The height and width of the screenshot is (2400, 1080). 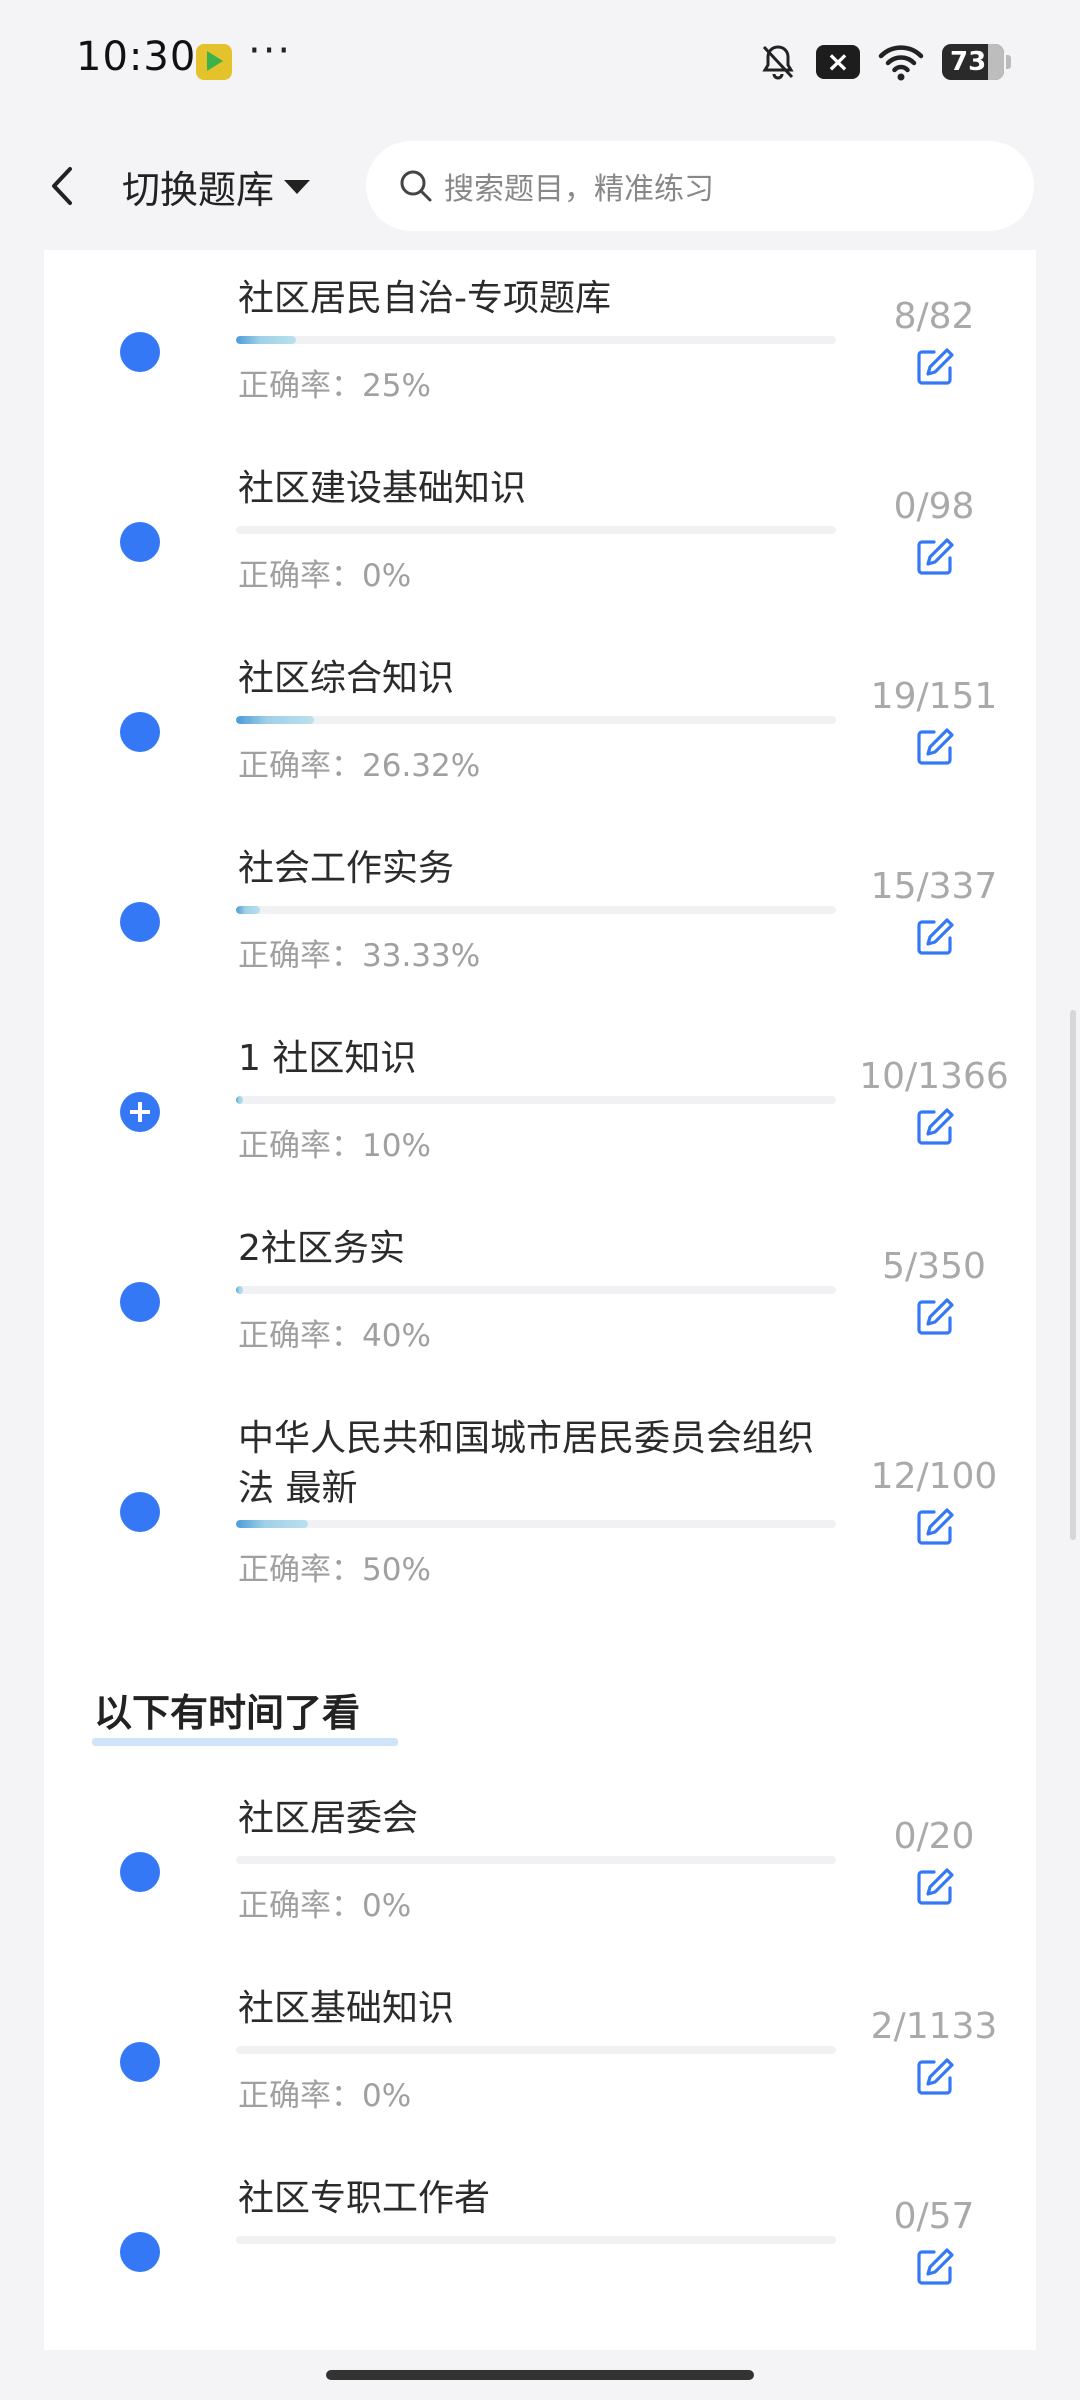 I want to click on list-item: 社区居委会 正确率：0% 0/20, so click(x=540, y=1871).